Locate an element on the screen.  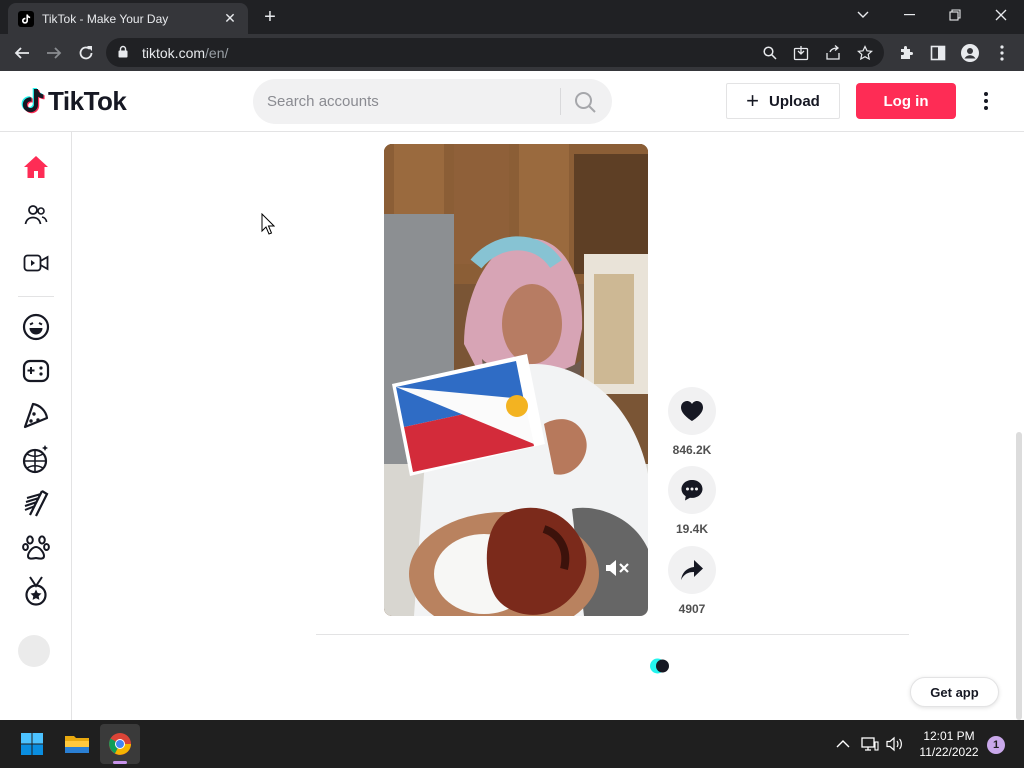
chrome-icon is located at coordinates (120, 744).